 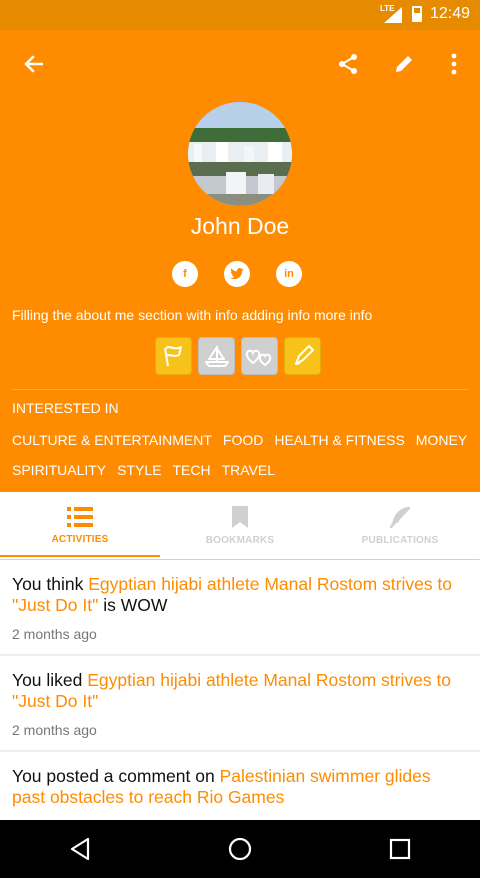 I want to click on tab-label: ACTIVITIES, so click(x=80, y=539).